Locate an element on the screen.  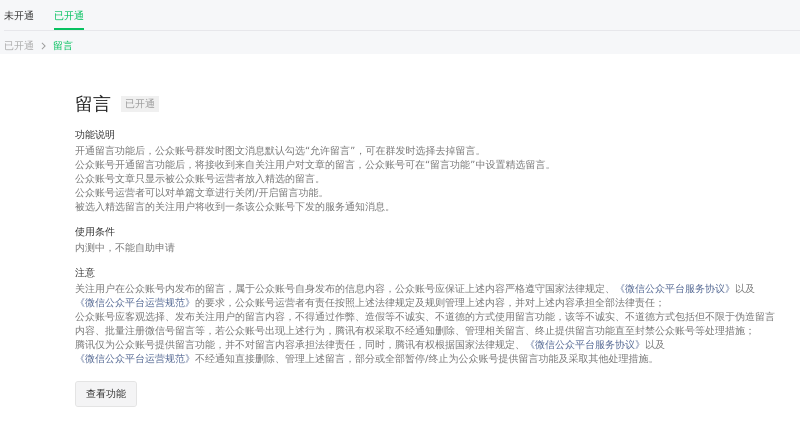
paragraph: 公众账号运营者可以对单篇文章进行关闭/开启留言功能。 is located at coordinates (202, 194).